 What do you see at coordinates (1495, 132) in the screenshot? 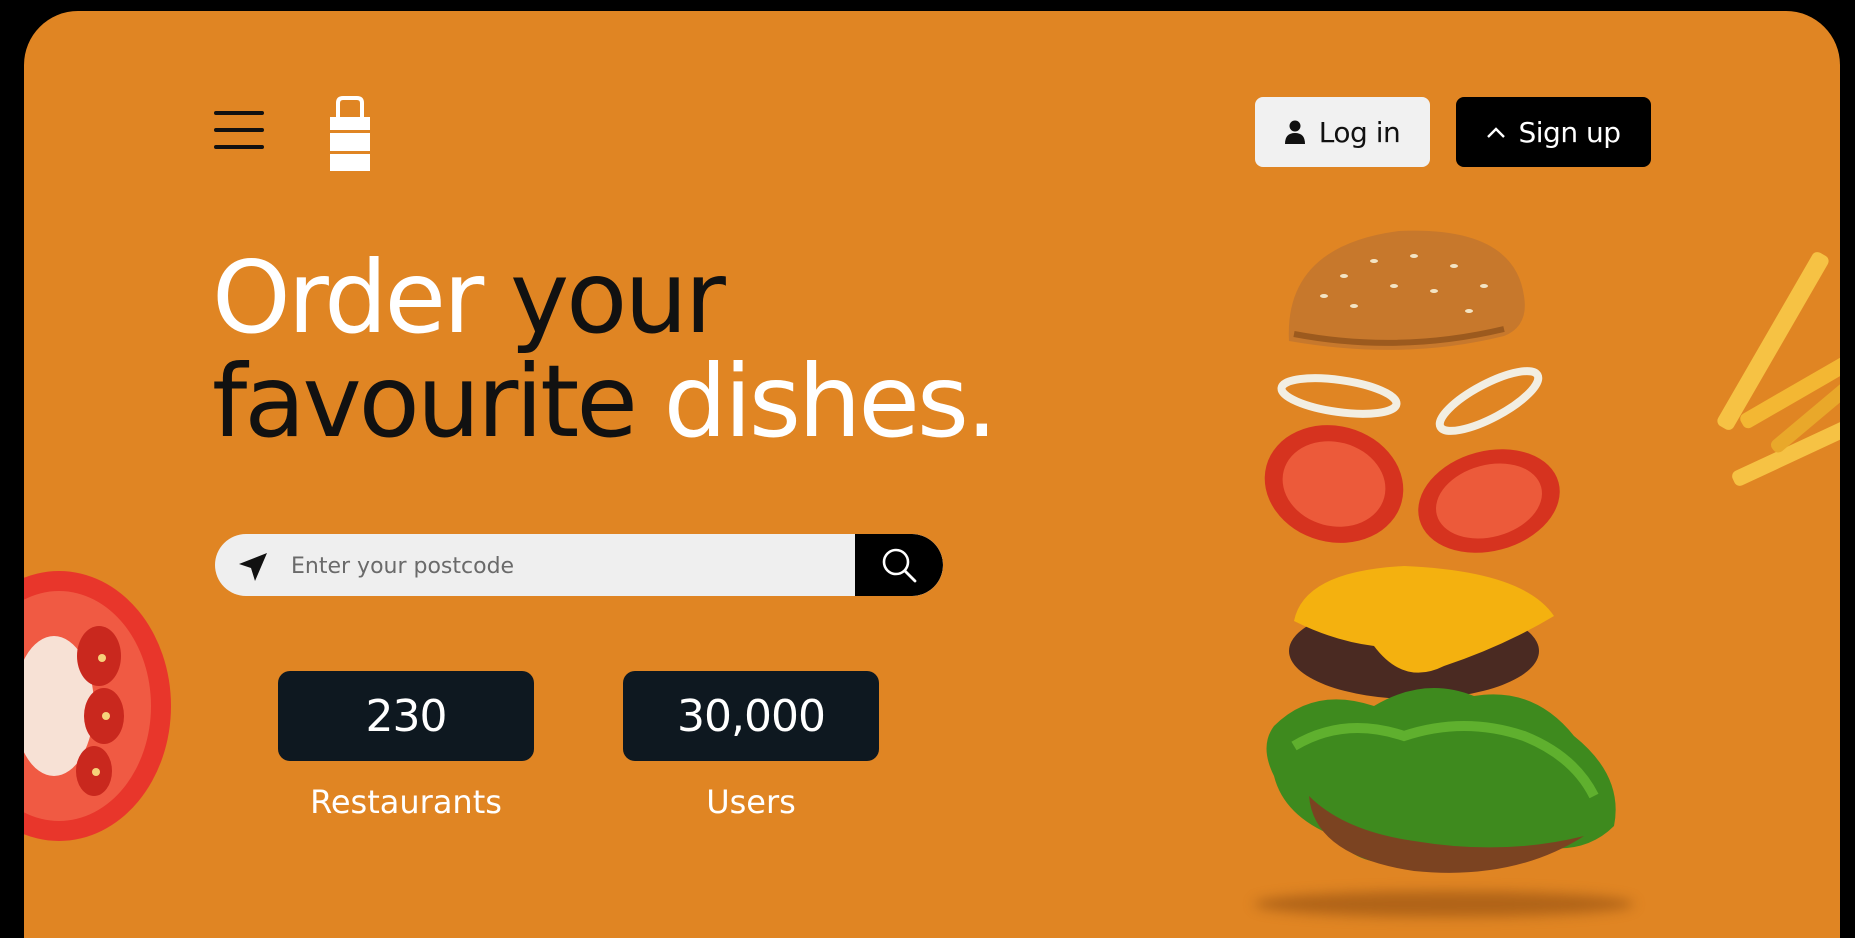
I see `chevron-up-icon` at bounding box center [1495, 132].